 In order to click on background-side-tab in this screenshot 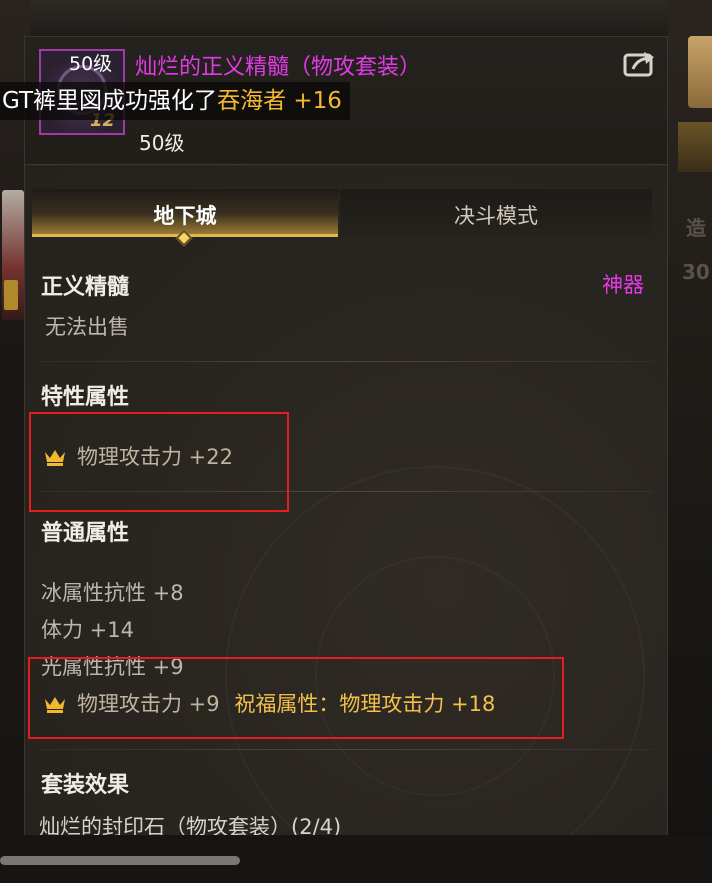, I will do `click(700, 72)`.